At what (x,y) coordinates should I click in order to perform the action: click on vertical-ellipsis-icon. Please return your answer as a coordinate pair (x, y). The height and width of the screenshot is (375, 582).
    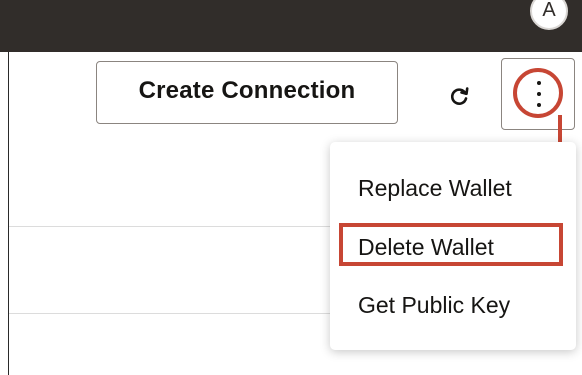
    Looking at the image, I should click on (539, 94).